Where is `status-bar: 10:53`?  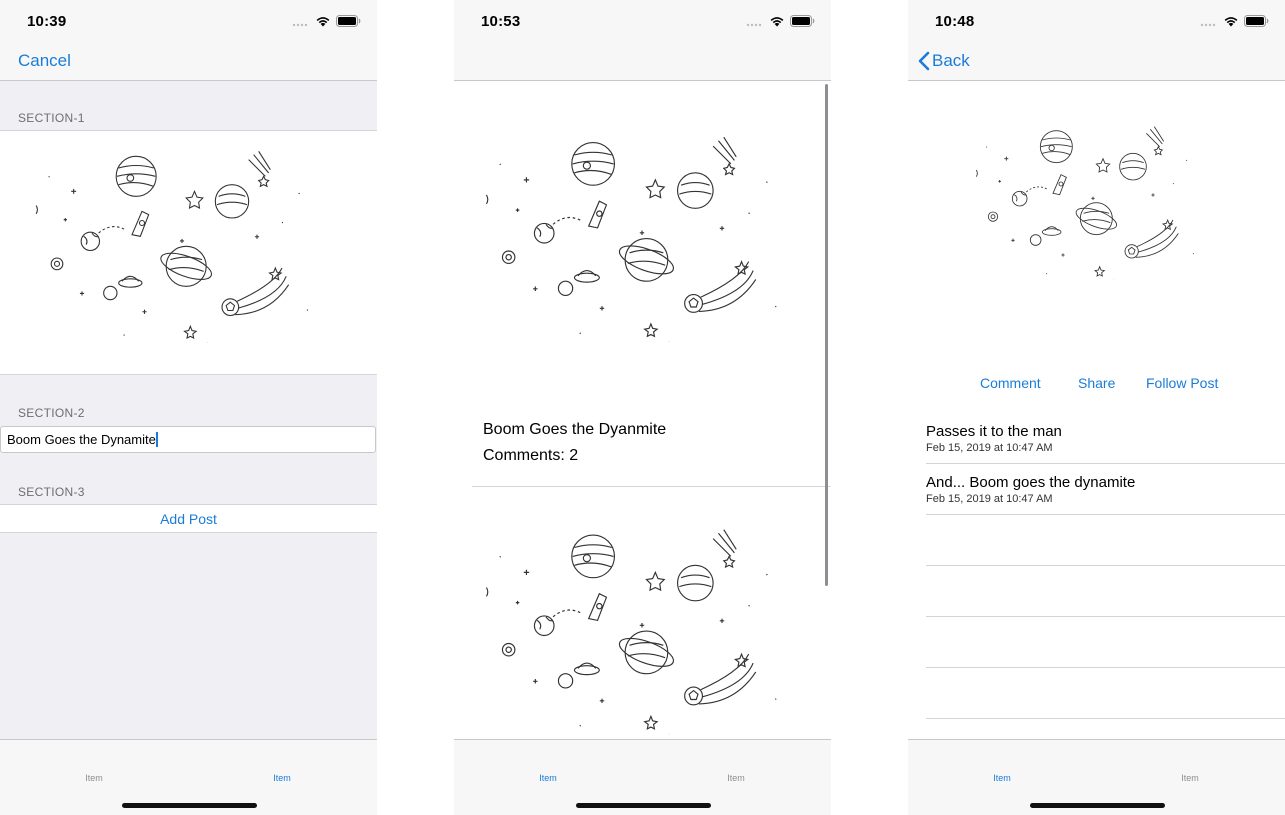
status-bar: 10:53 is located at coordinates (642, 22).